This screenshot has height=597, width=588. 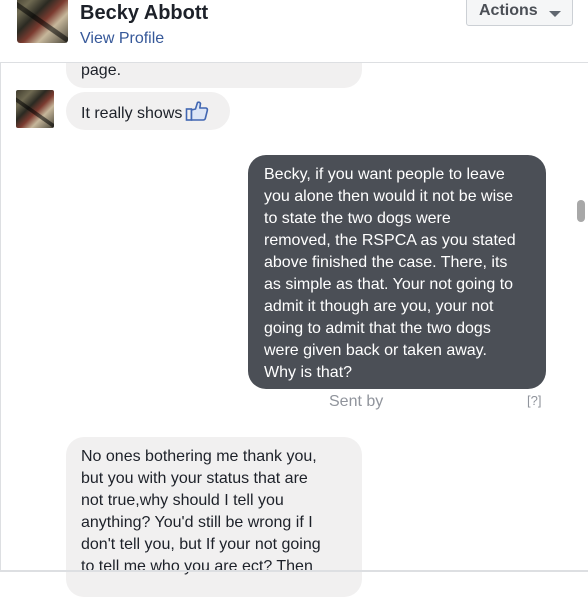 What do you see at coordinates (389, 196) in the screenshot?
I see `message-line: you alone then would it not be wise` at bounding box center [389, 196].